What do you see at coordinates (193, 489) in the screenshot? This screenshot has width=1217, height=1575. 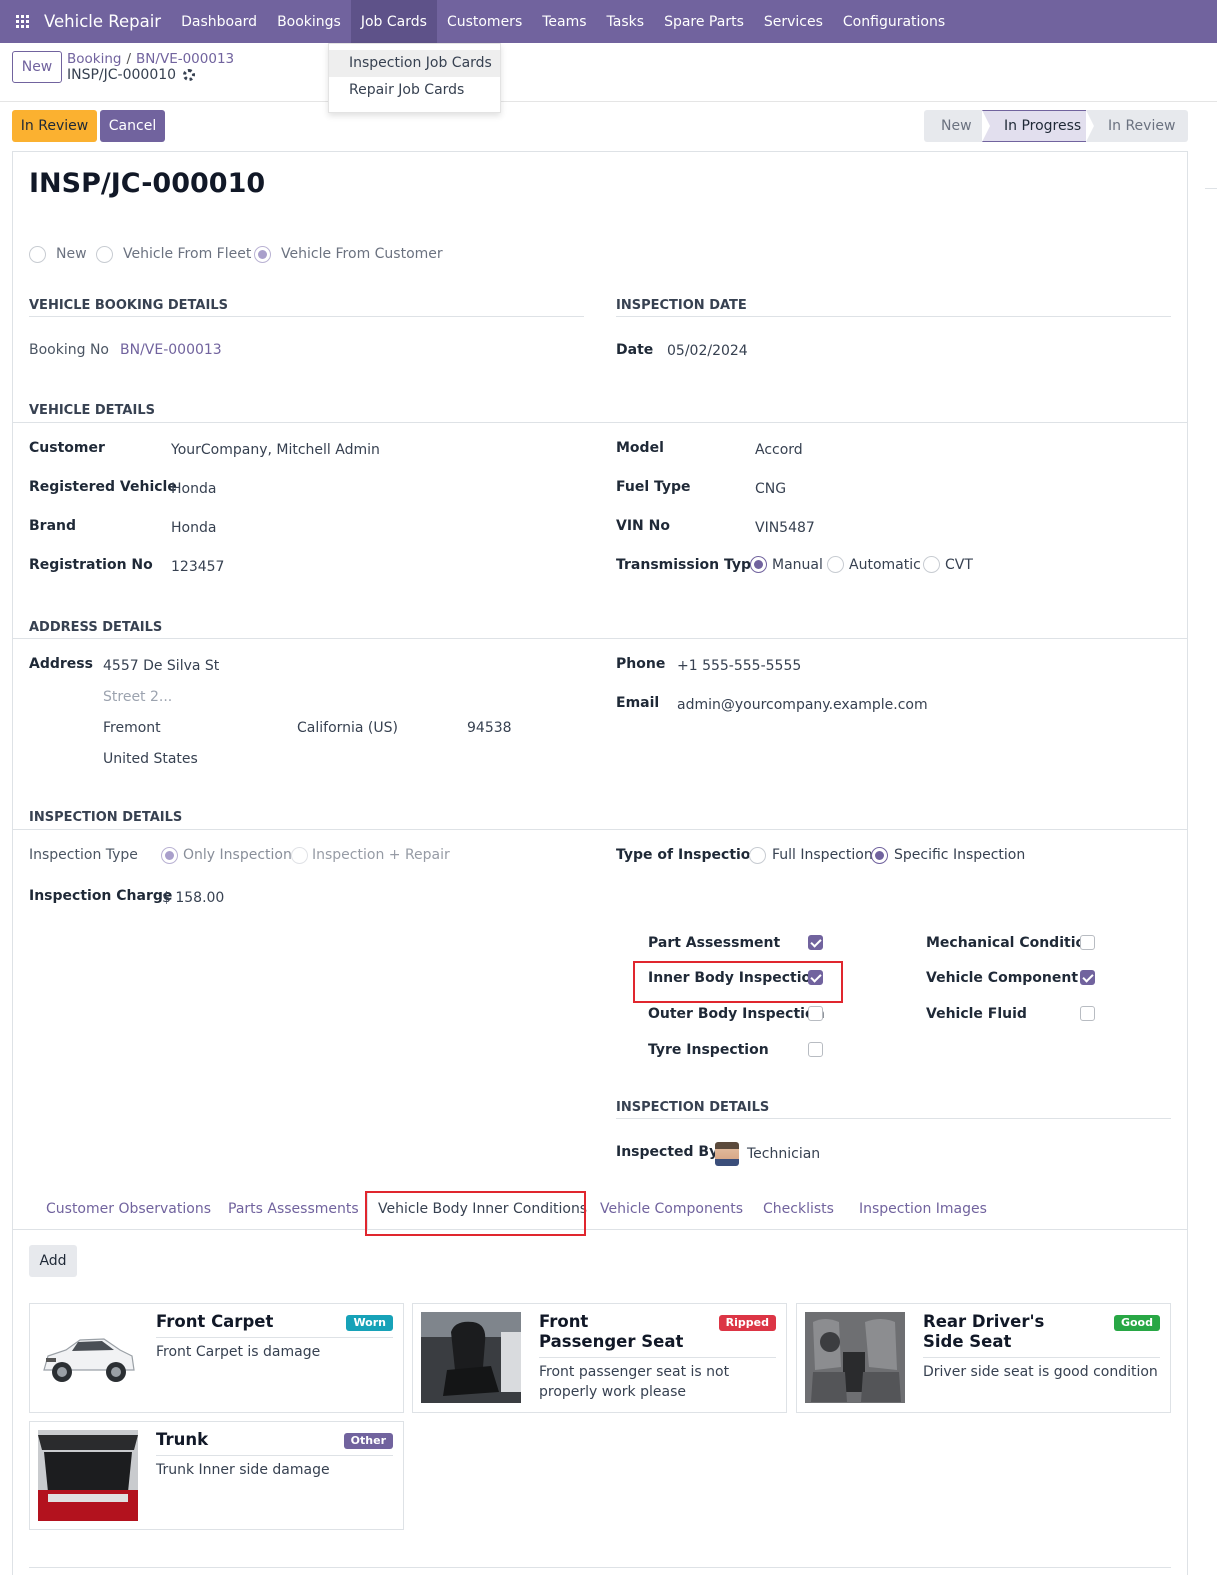 I see `registered-vehicle-field: Honda` at bounding box center [193, 489].